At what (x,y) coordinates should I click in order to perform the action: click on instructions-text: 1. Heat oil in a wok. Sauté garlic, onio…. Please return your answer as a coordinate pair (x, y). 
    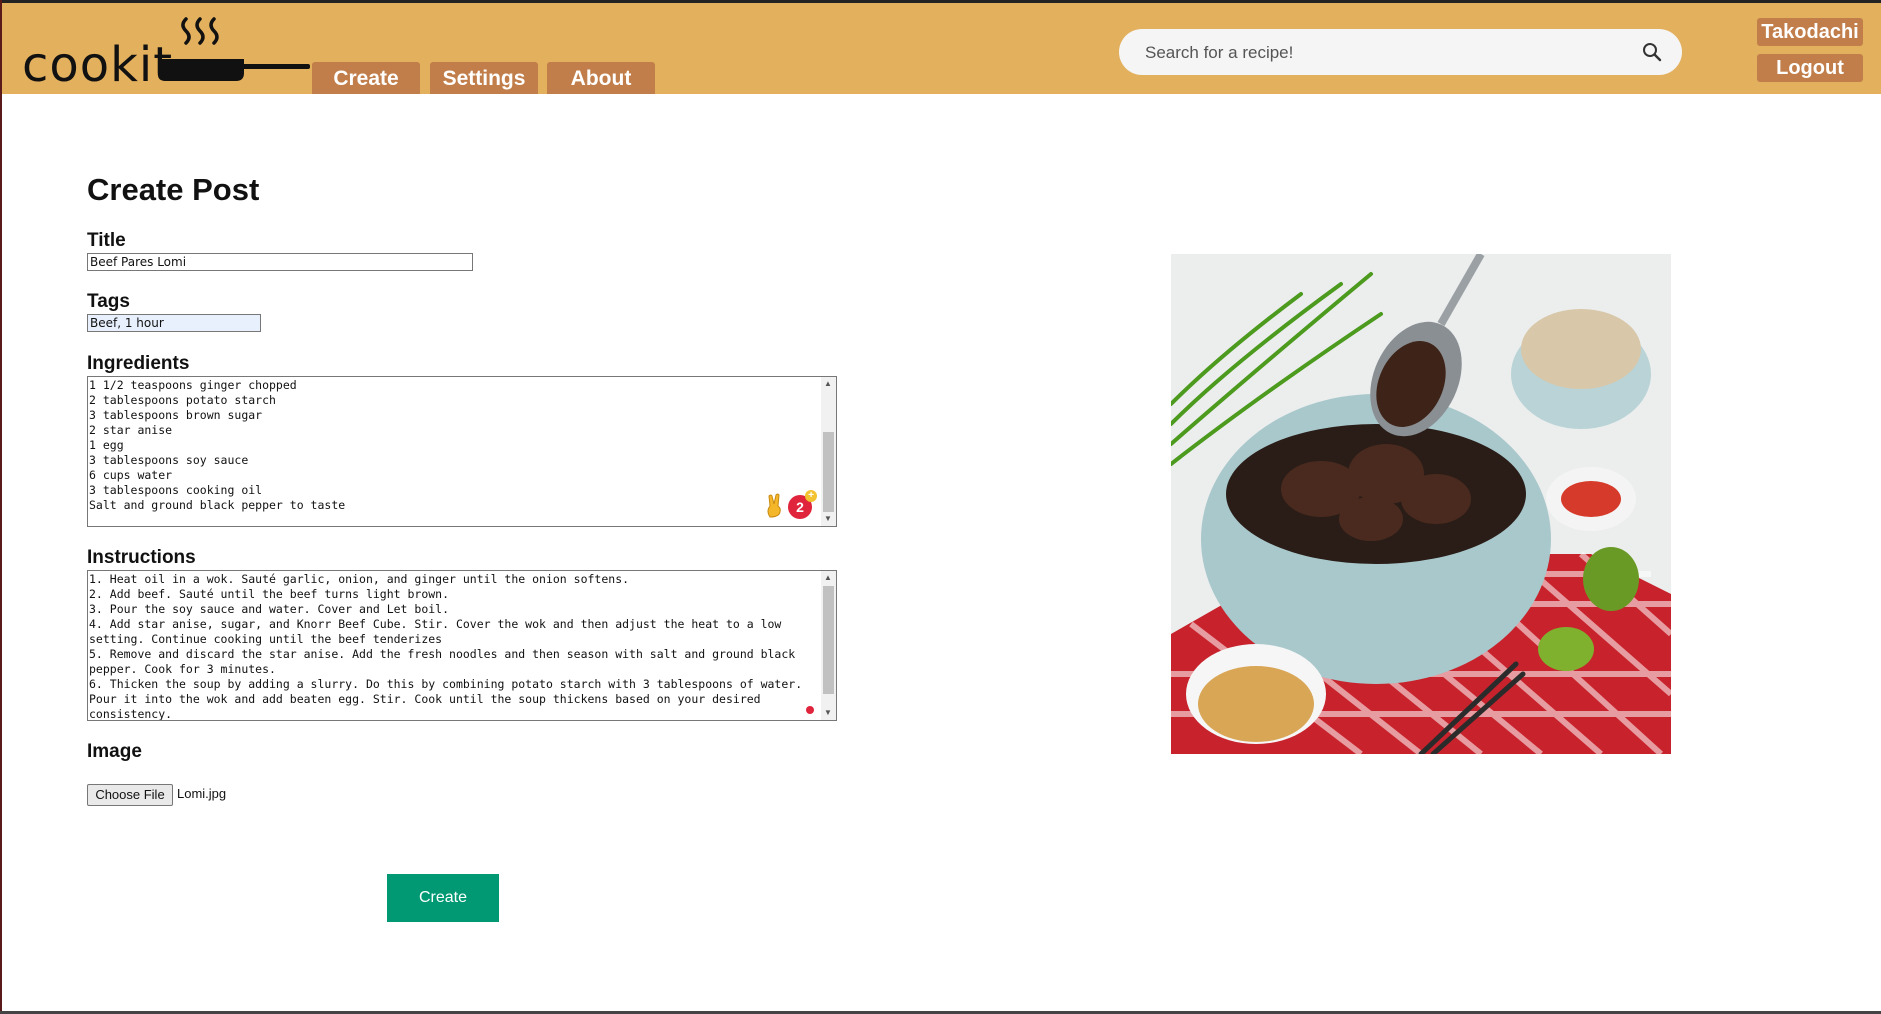
    Looking at the image, I should click on (446, 646).